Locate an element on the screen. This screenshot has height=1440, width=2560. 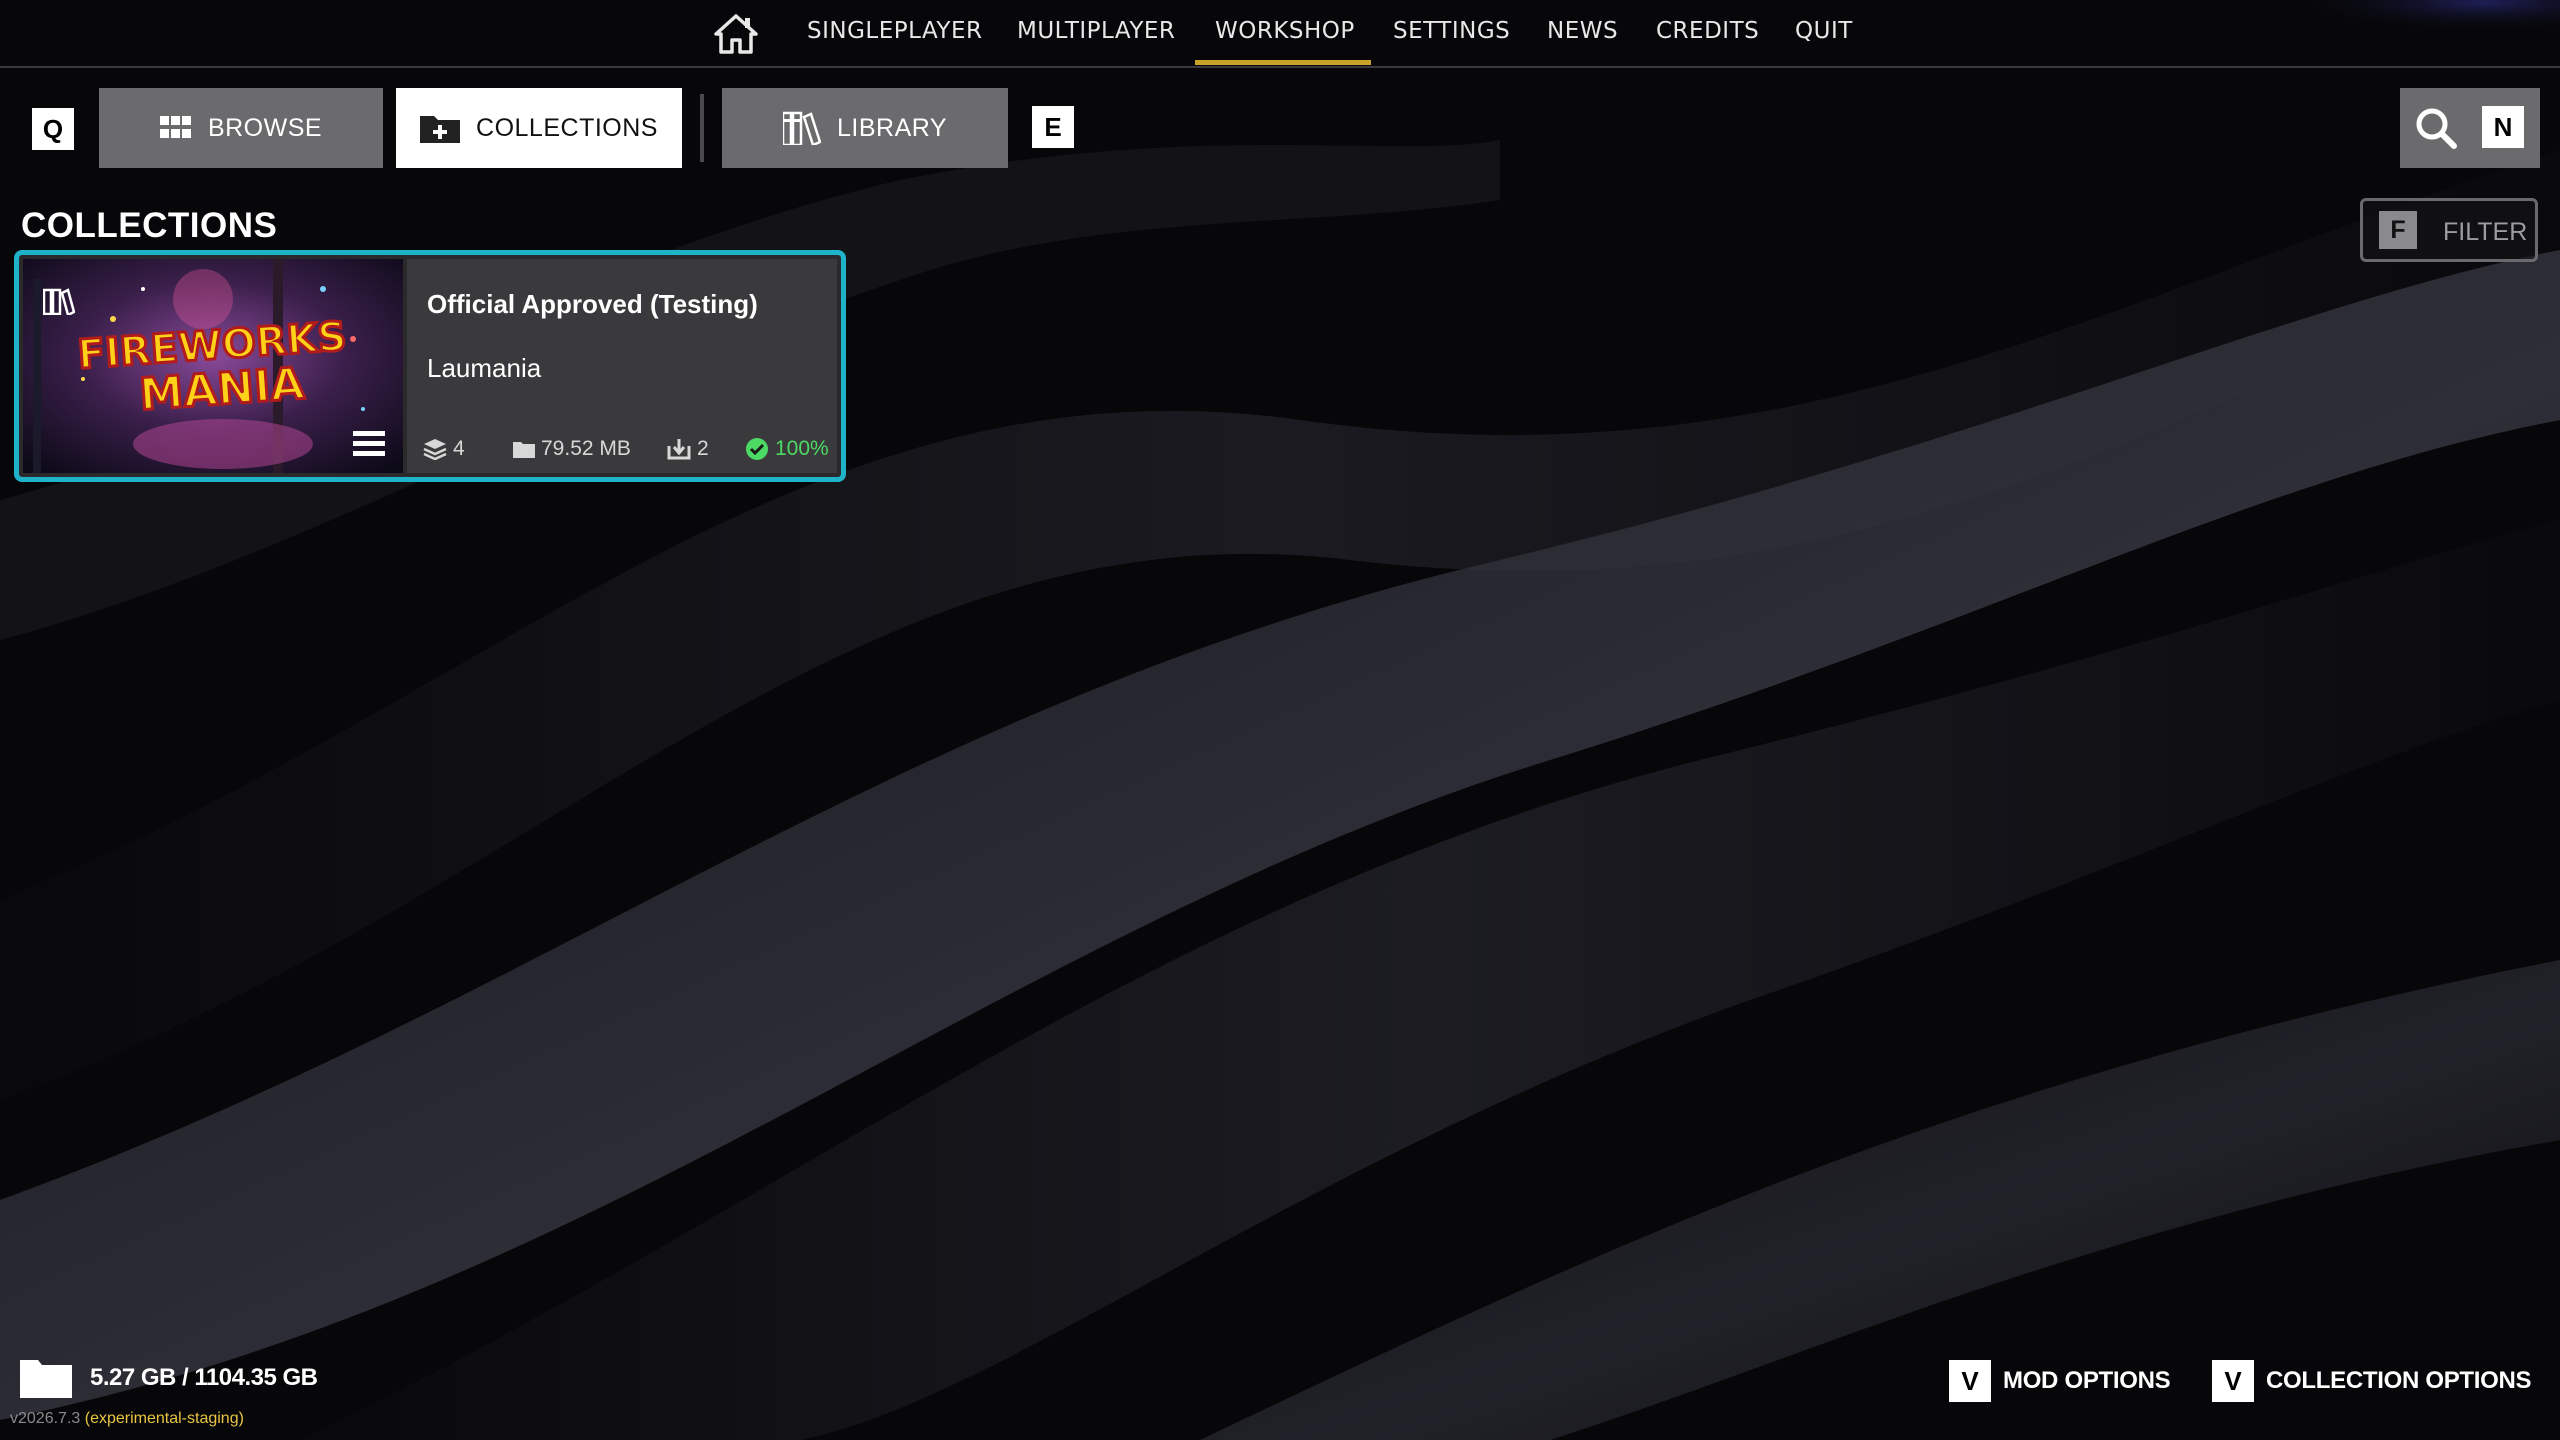
storage-usage: 5.27 GB / 1104.35 GB is located at coordinates (204, 1377).